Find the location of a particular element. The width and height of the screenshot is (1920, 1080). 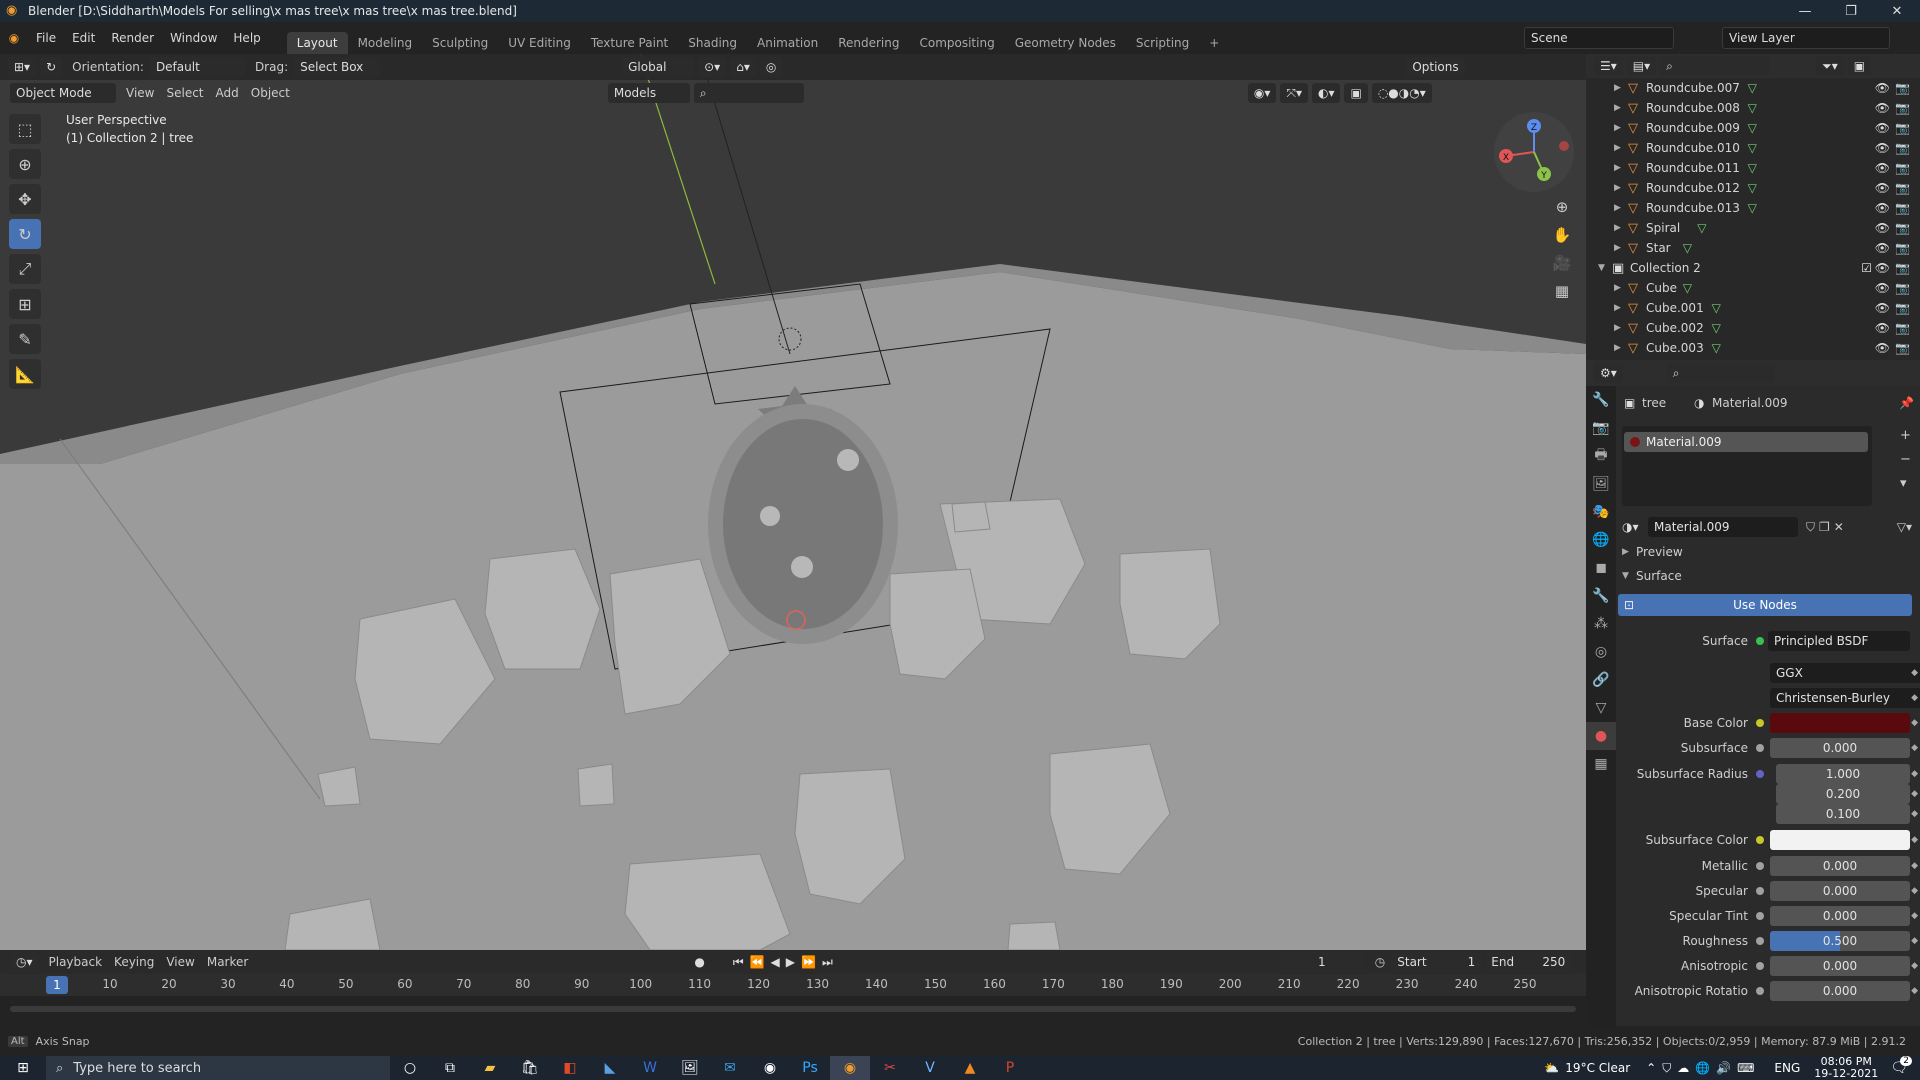

navigation-gizmo: Z X Y is located at coordinates (1534, 152).